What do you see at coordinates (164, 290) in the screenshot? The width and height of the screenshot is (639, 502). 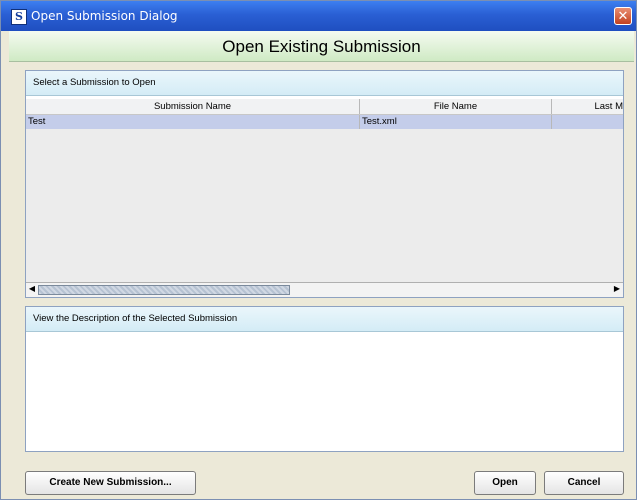 I see `scrollbar-thumb` at bounding box center [164, 290].